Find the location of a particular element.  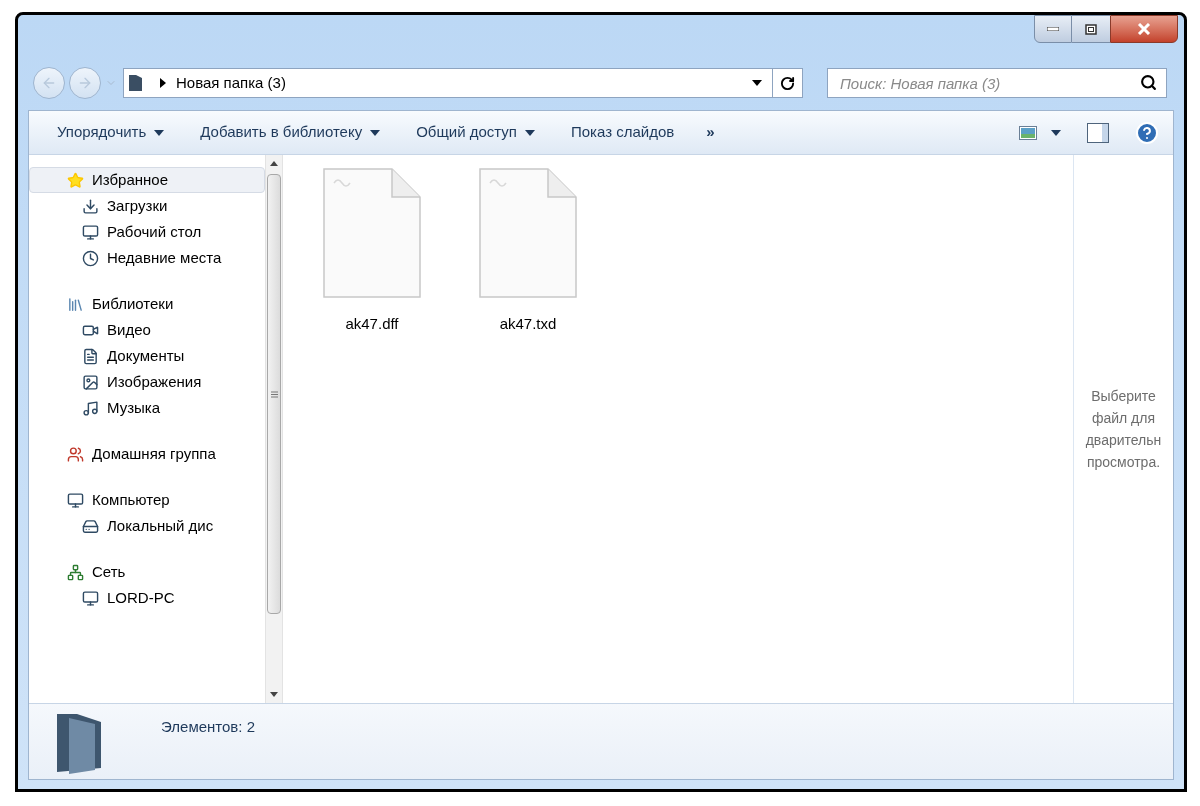

nav-item: Изображения is located at coordinates (147, 382).